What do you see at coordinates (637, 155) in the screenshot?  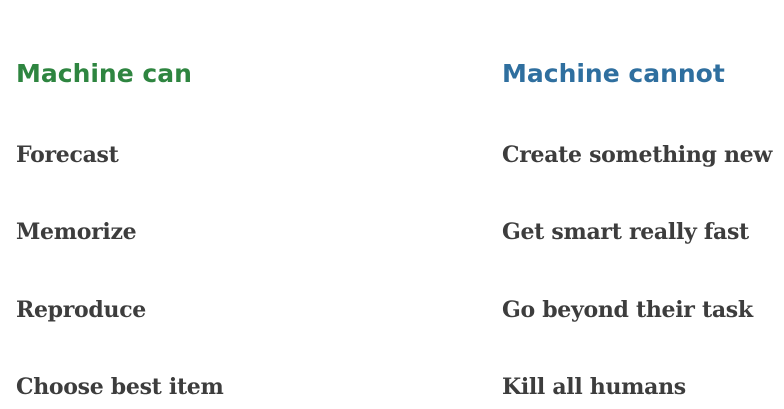 I see `machine-cannot-item: Create something new` at bounding box center [637, 155].